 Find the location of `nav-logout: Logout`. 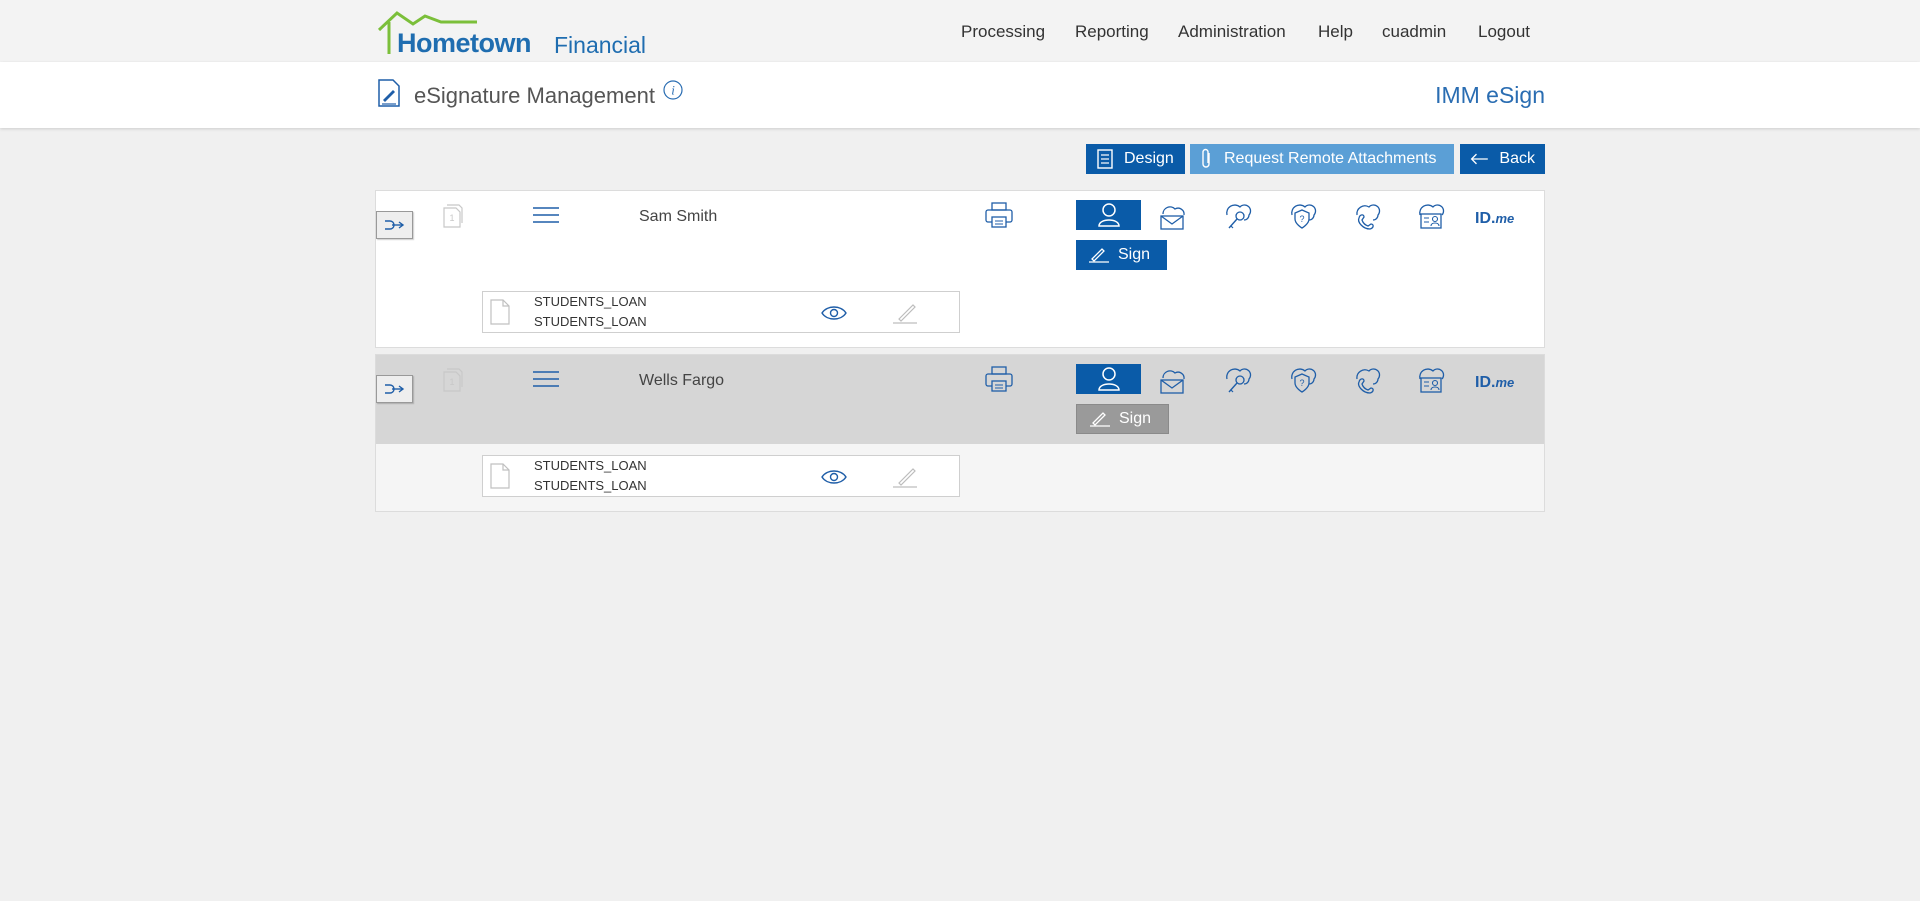

nav-logout: Logout is located at coordinates (1504, 32).